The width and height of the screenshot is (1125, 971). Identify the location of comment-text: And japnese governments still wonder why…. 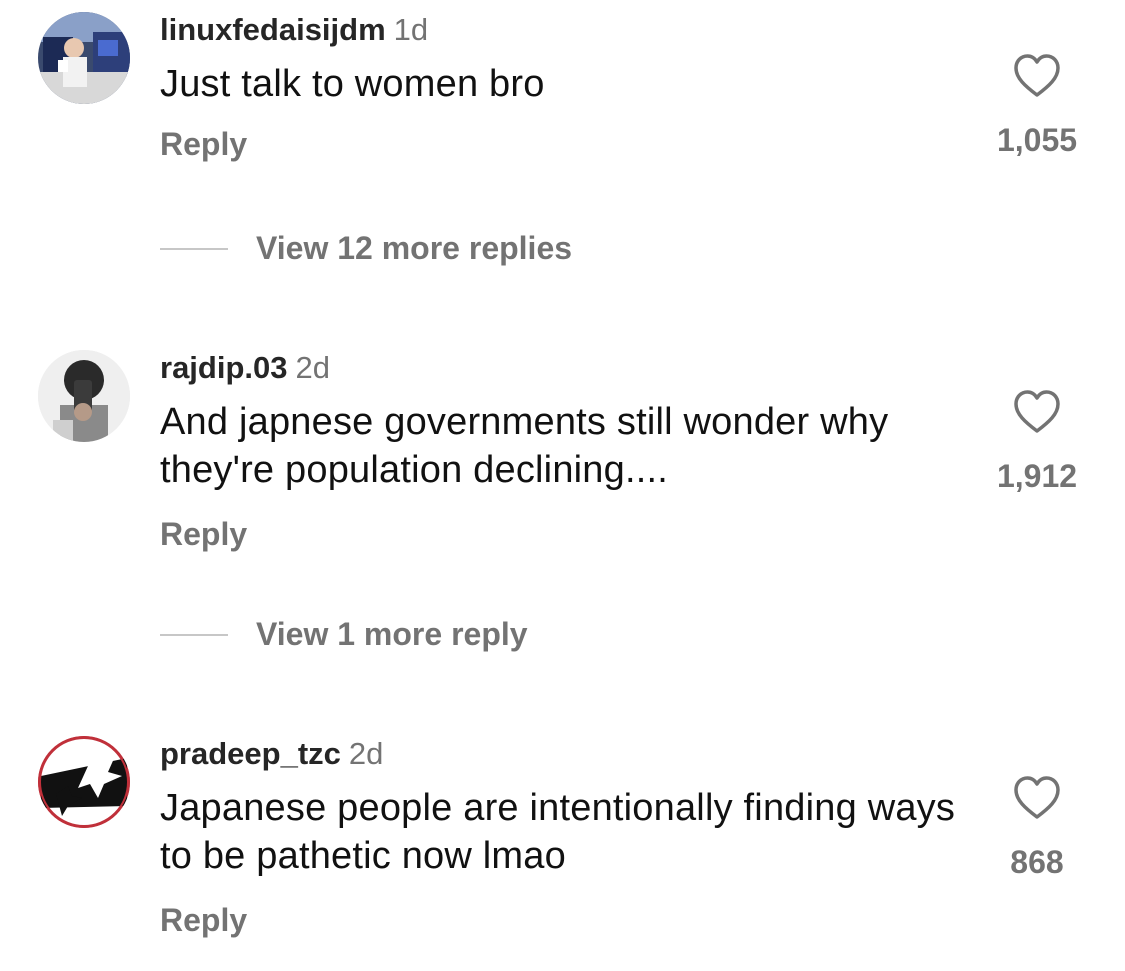
(524, 446).